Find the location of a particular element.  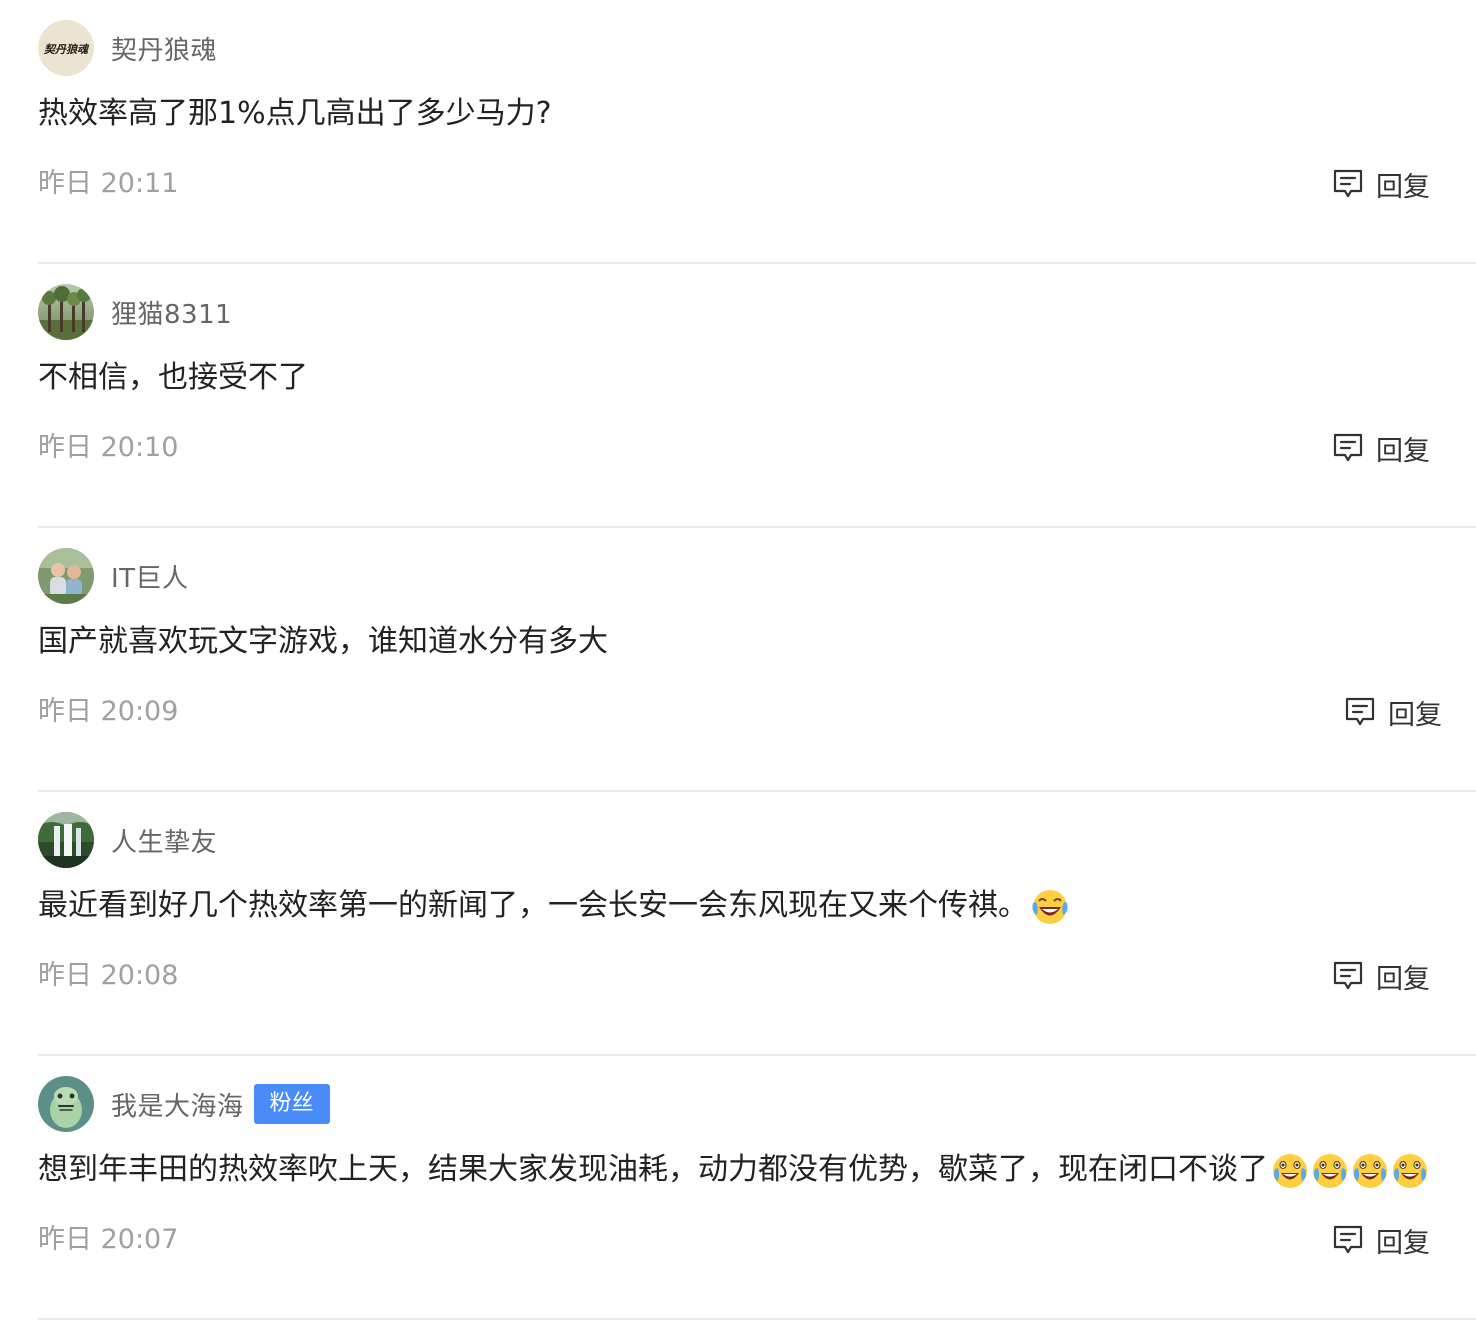

username: 人生挚友 is located at coordinates (164, 840).